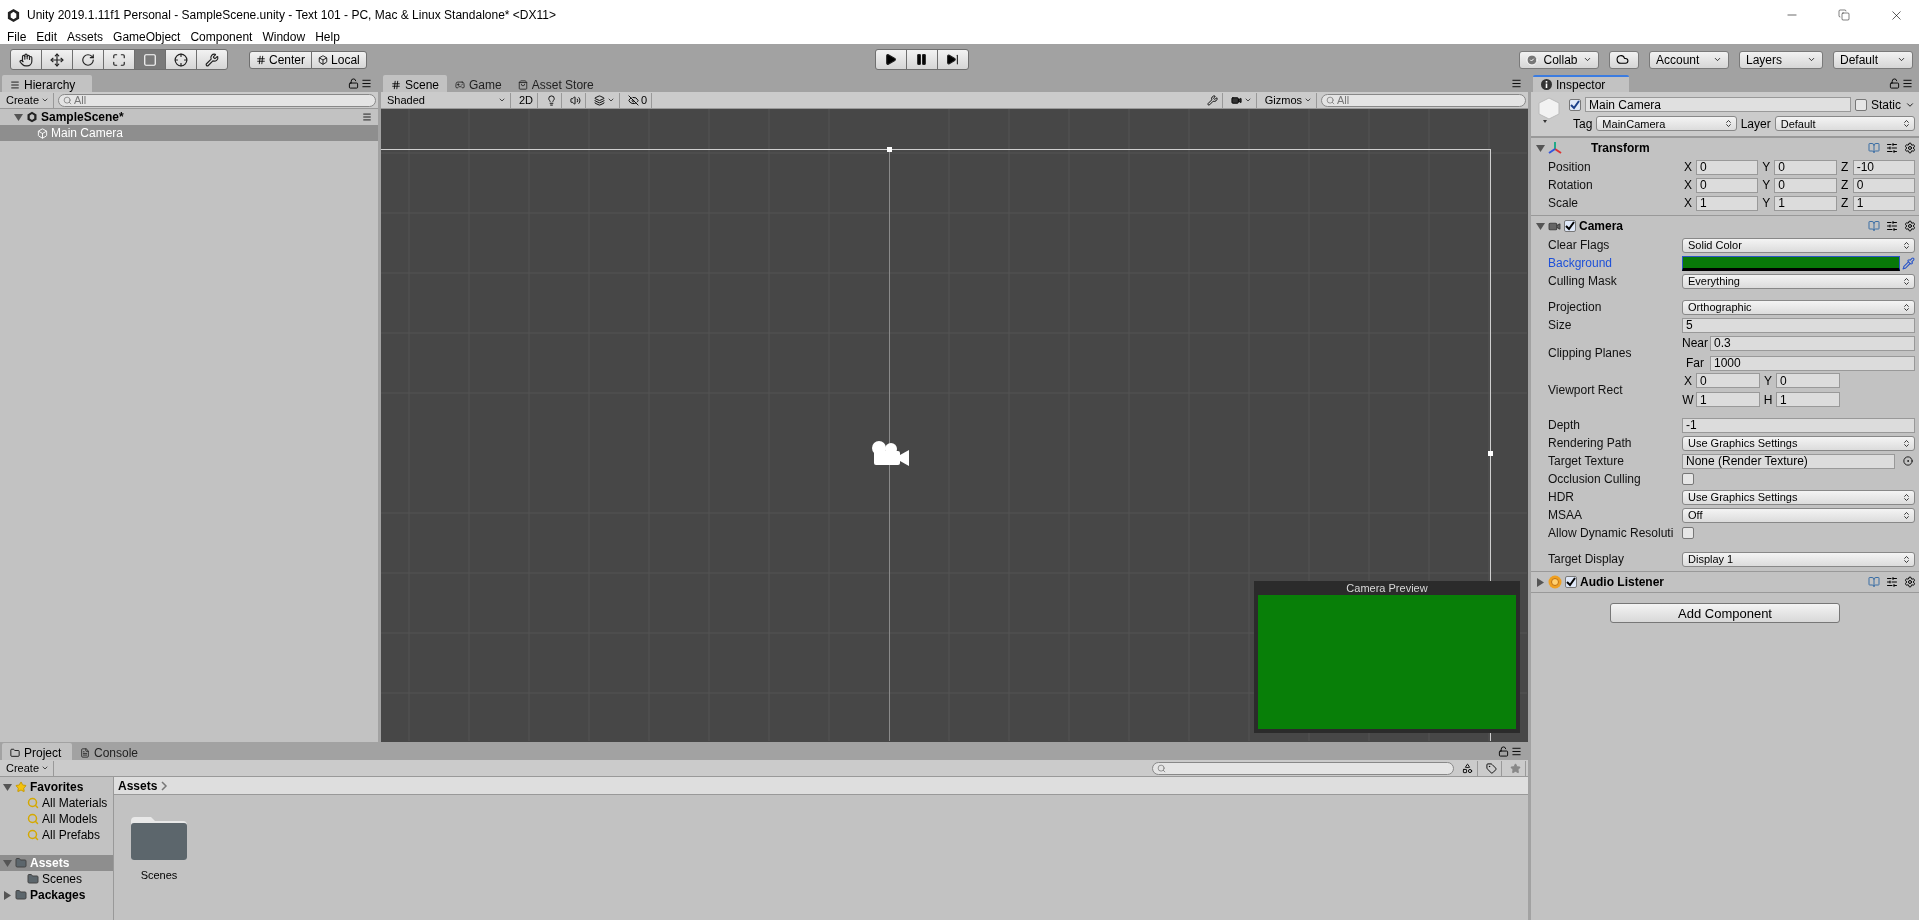 This screenshot has width=1919, height=920. What do you see at coordinates (85, 753) in the screenshot?
I see `document-icon` at bounding box center [85, 753].